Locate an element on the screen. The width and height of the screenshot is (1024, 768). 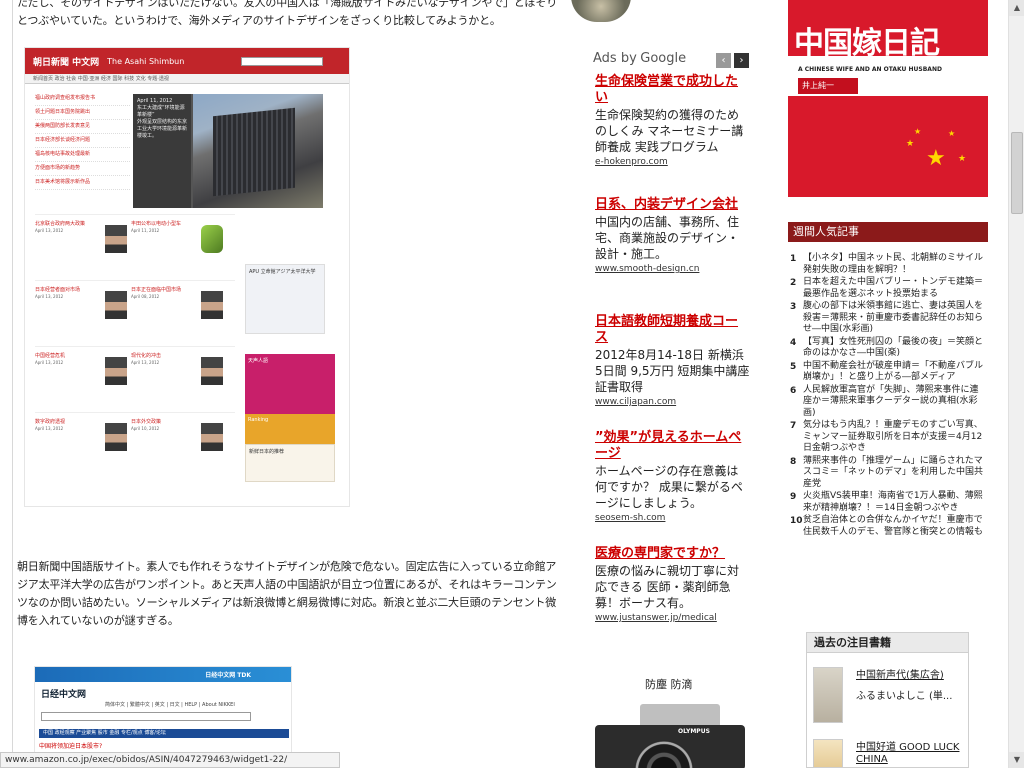
ad-title-link: ”効果”が見えるホームページ is located at coordinates (672, 446).